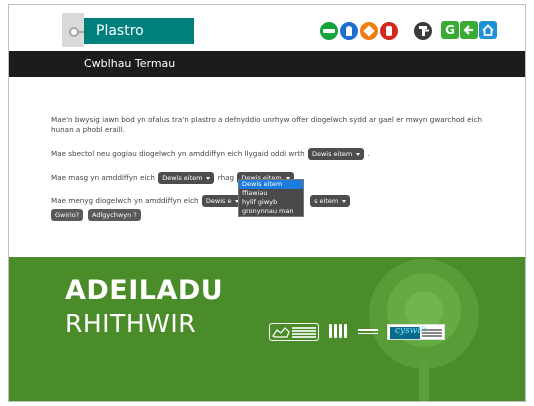  I want to click on reset-button: Adlgychwyn ?, so click(114, 215).